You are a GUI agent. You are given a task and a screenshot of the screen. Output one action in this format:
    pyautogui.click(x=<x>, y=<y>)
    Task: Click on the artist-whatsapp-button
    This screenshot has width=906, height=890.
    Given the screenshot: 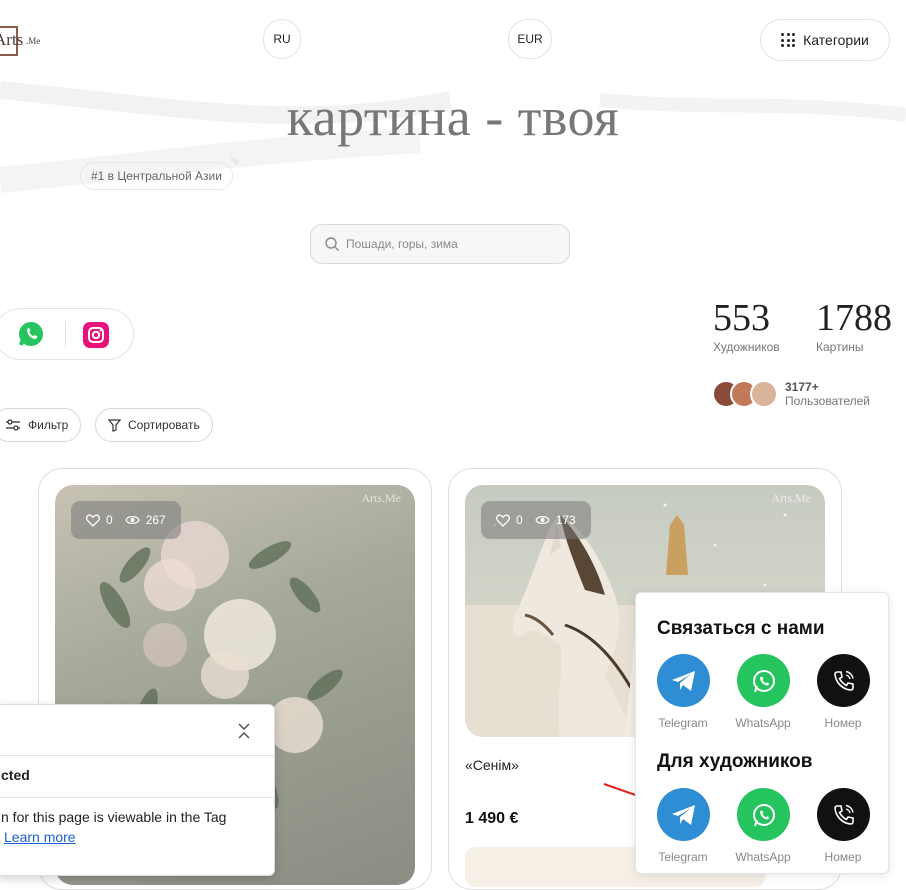 What is the action you would take?
    pyautogui.click(x=763, y=814)
    